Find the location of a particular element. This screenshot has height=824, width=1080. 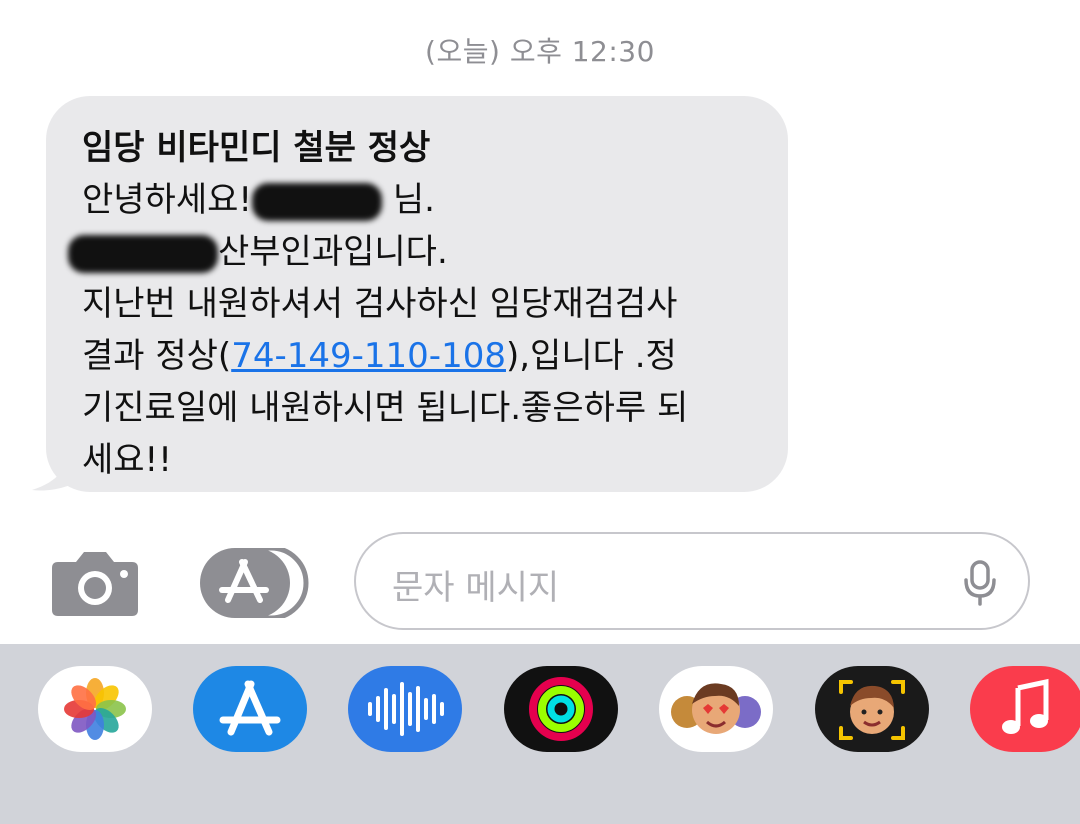

audio-message-app-icon is located at coordinates (405, 709).